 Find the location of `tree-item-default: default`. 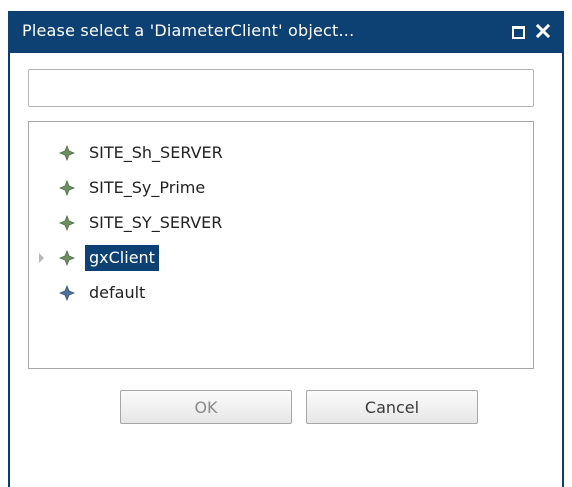

tree-item-default: default is located at coordinates (281, 293).